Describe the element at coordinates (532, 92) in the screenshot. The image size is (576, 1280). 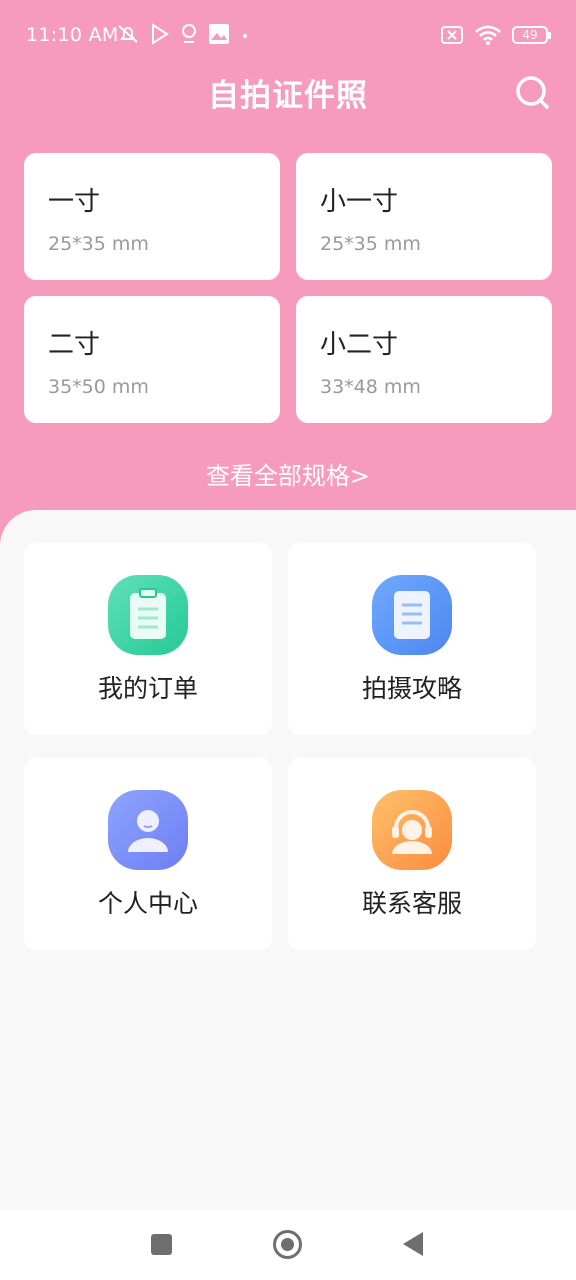
I see `search-icon` at that location.